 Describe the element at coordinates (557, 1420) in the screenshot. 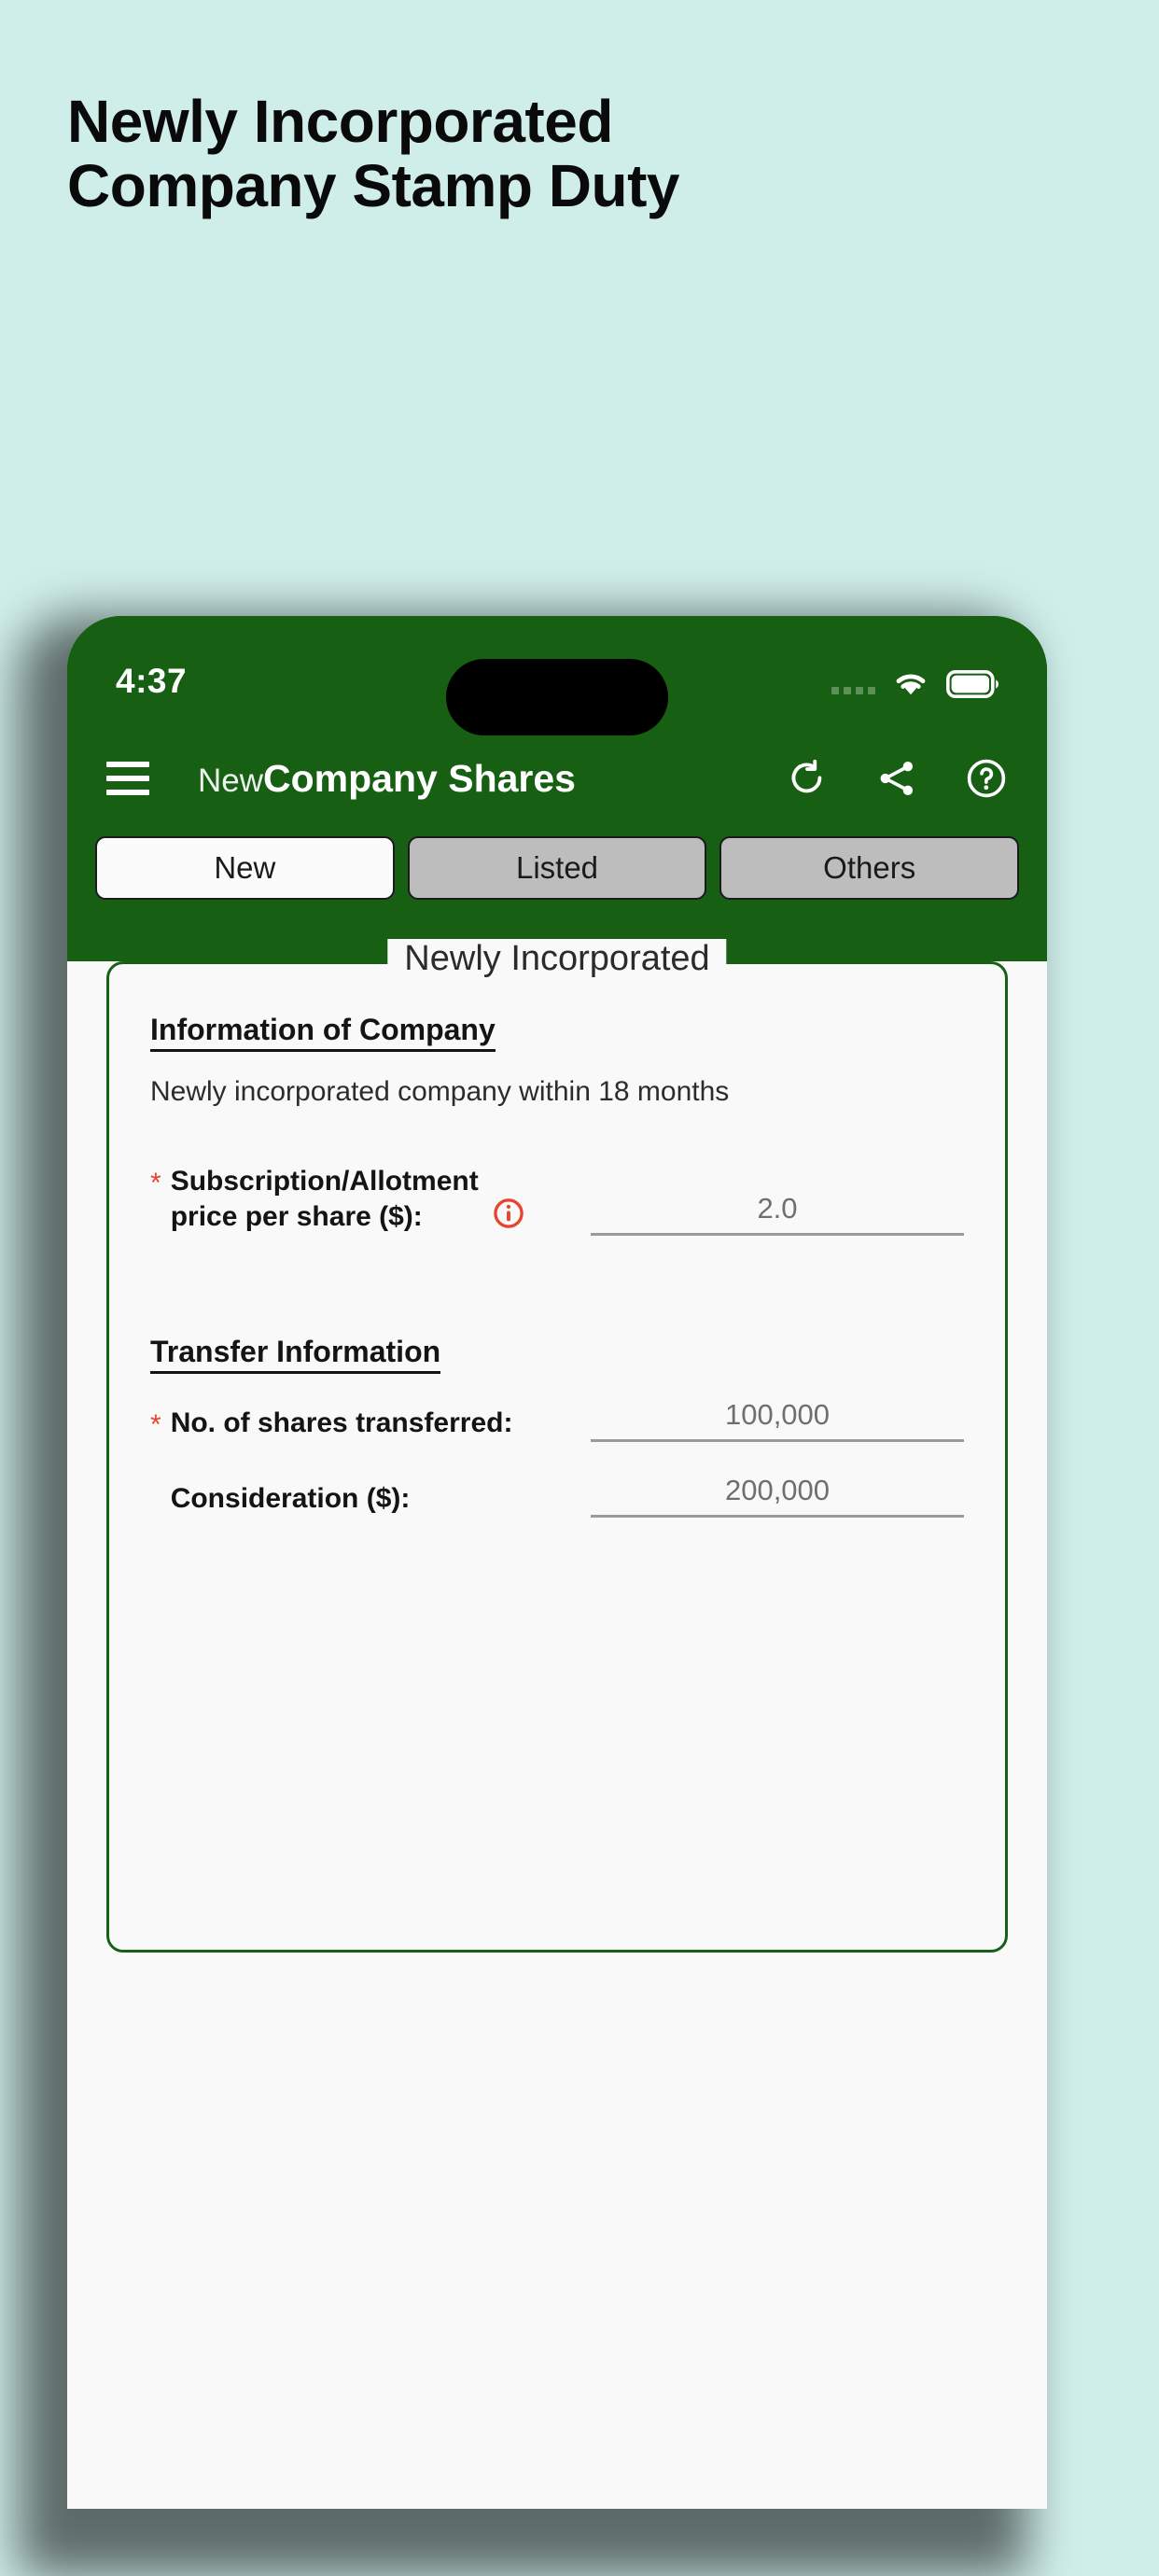

I see `shares-transferred-field-row: * No. of shares transferred: 100,000` at that location.